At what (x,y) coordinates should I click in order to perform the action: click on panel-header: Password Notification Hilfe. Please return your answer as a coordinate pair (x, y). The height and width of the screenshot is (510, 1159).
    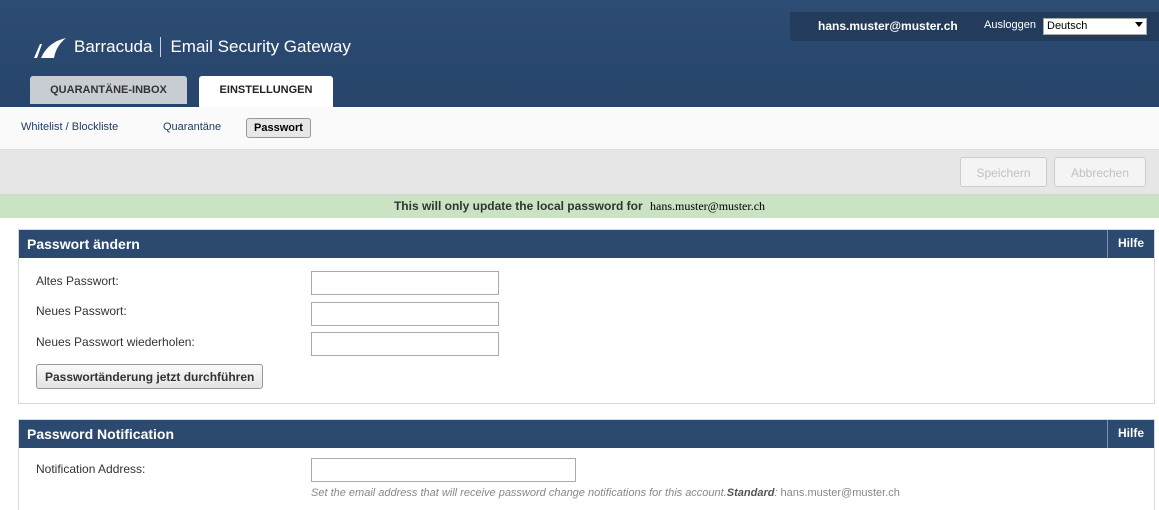
    Looking at the image, I should click on (586, 434).